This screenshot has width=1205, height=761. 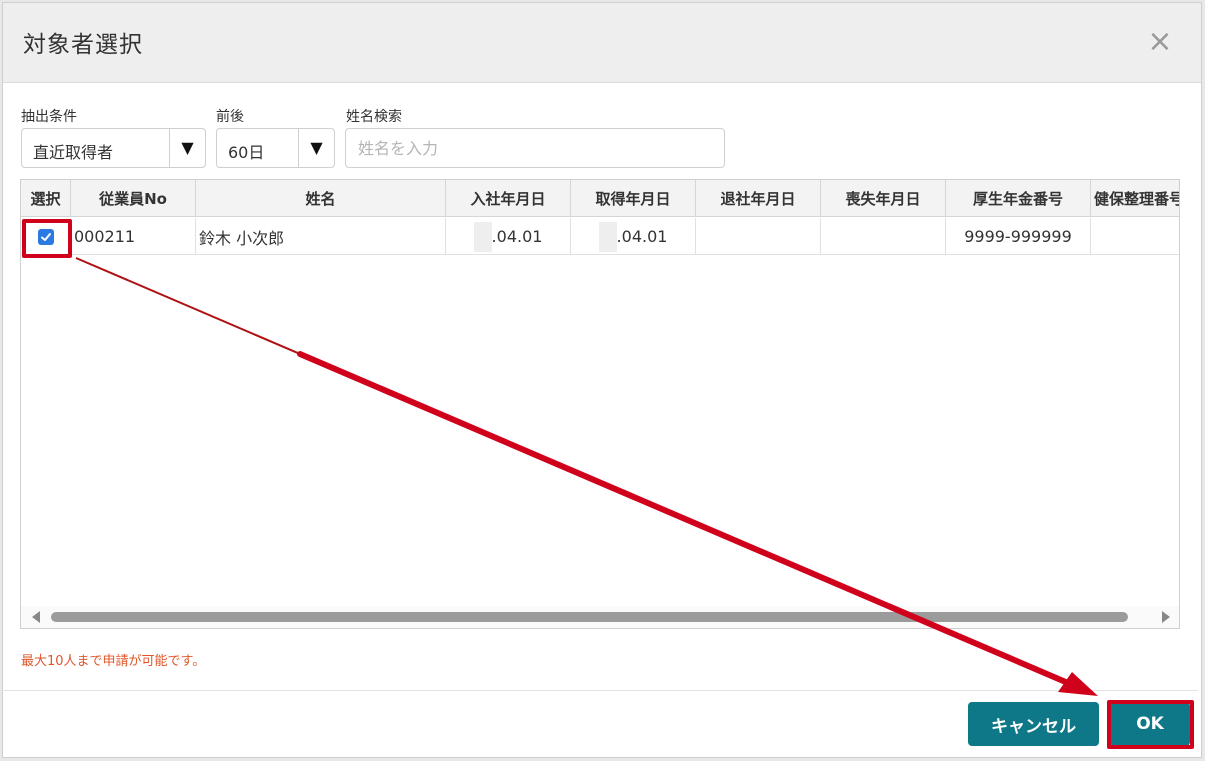 I want to click on column-header-loss-date: 喪失年月日, so click(x=883, y=198).